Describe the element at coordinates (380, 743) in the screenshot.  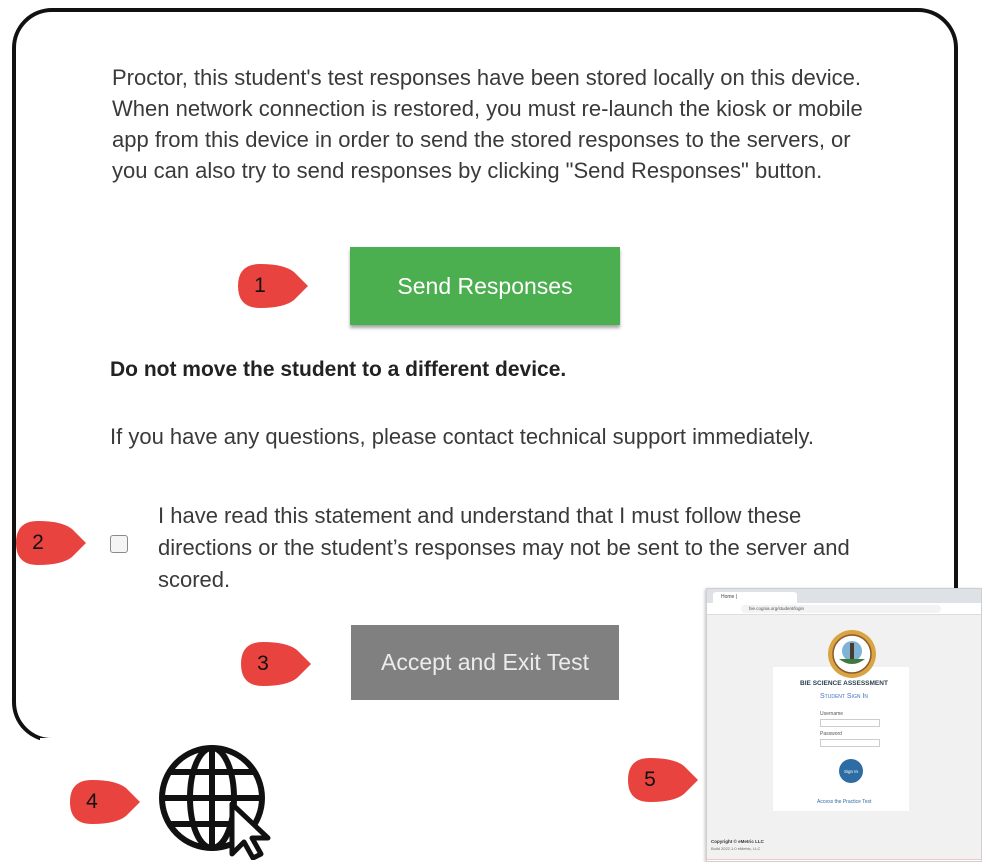
I see `dialog-bottom-mask` at that location.